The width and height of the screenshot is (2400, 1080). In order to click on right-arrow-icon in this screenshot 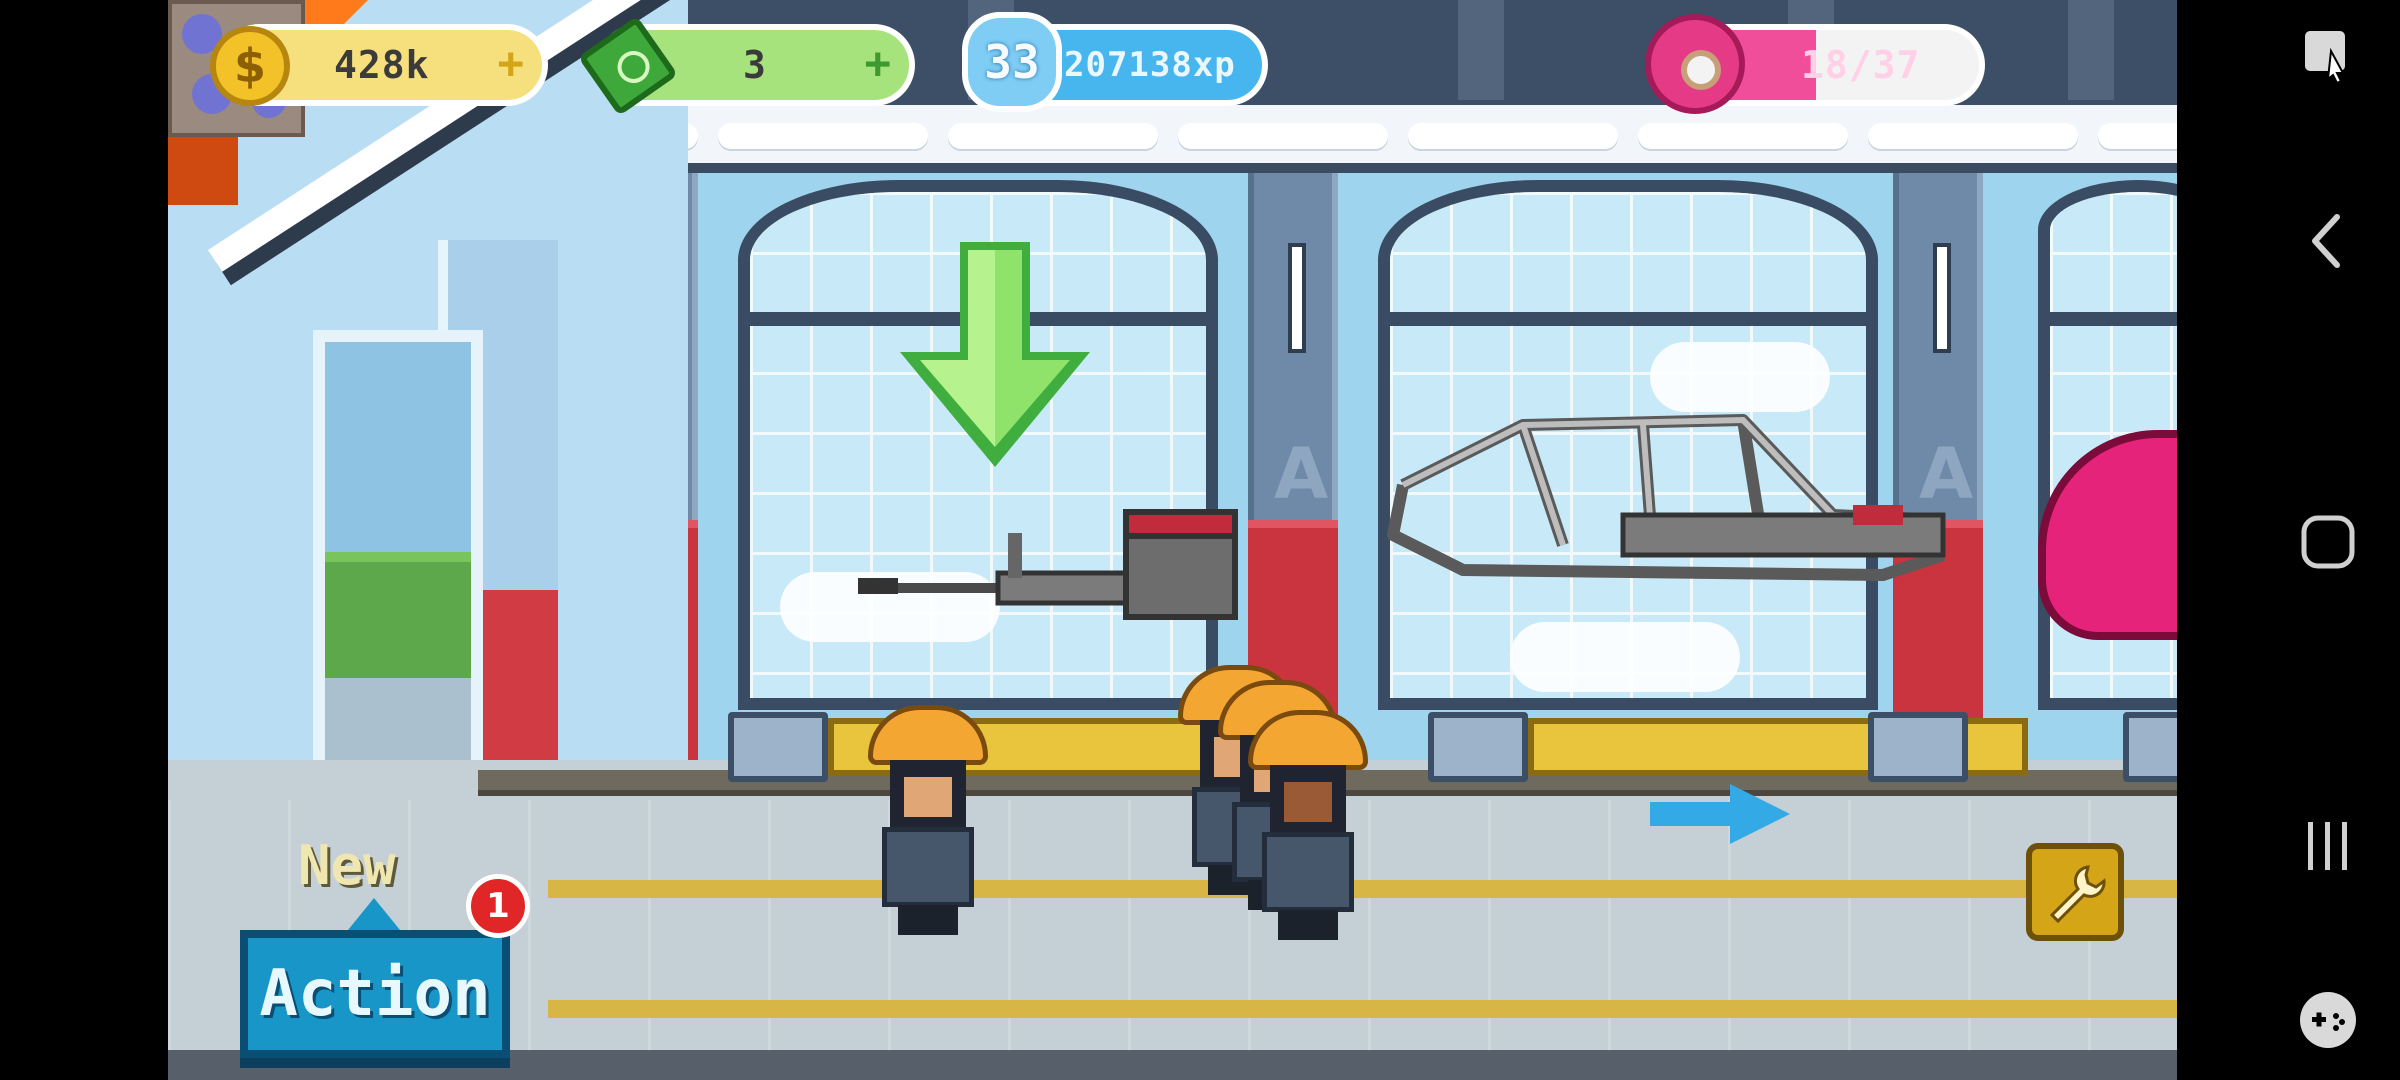, I will do `click(1720, 814)`.